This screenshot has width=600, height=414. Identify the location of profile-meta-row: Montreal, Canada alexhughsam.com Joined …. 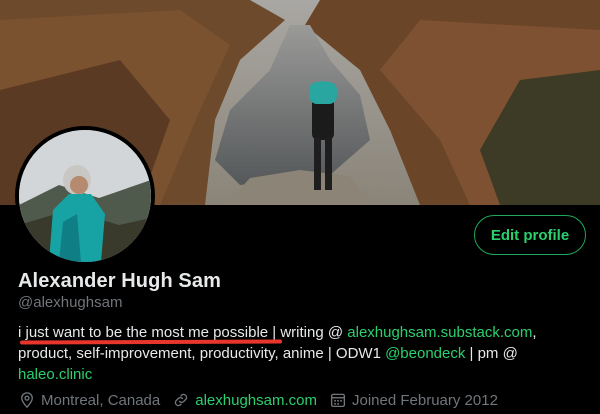
(264, 400).